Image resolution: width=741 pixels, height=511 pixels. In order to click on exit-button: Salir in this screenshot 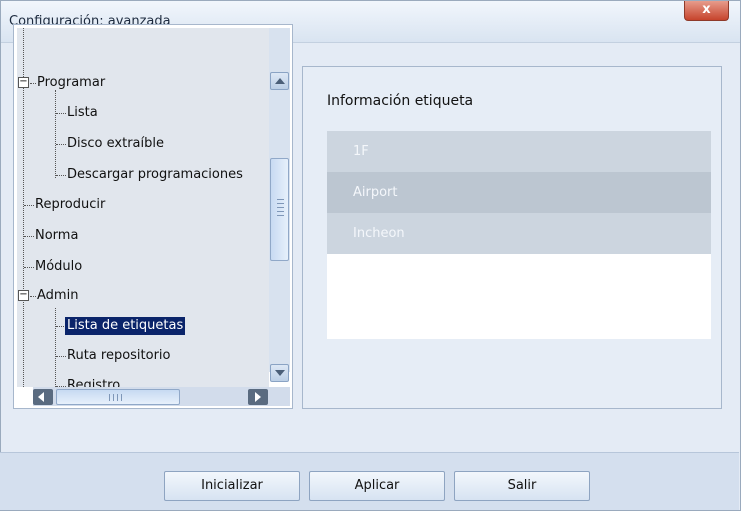, I will do `click(522, 486)`.